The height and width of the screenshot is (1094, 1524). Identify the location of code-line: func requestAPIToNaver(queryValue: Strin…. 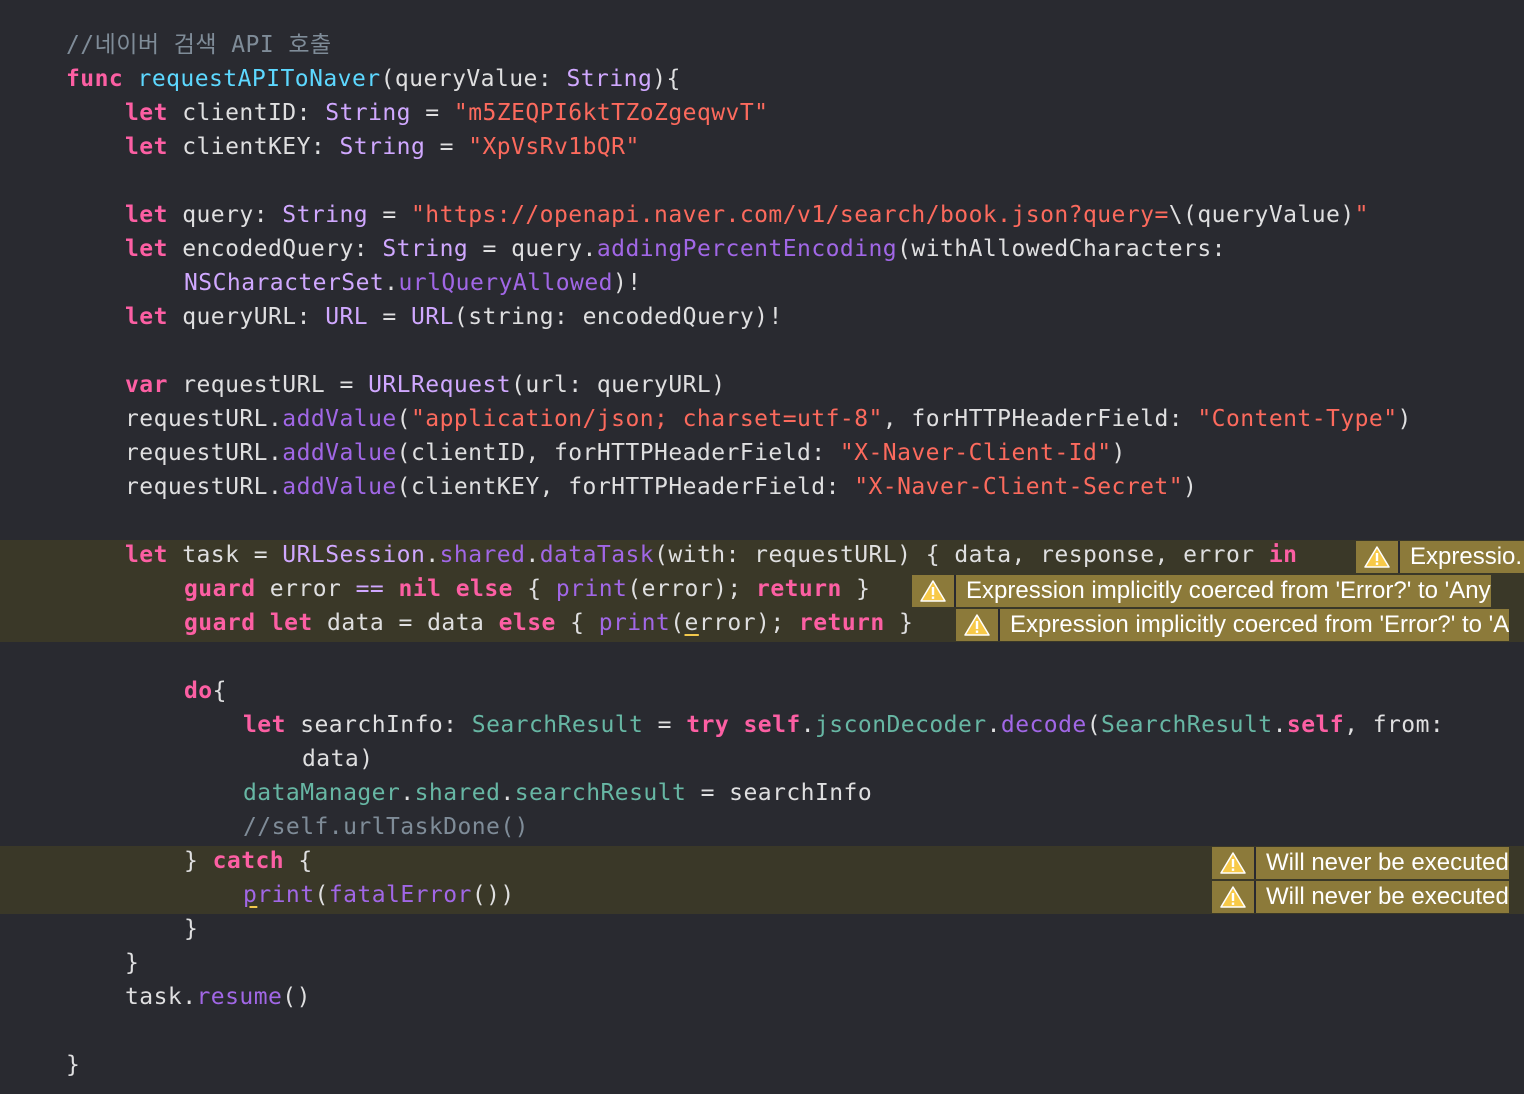
(373, 79).